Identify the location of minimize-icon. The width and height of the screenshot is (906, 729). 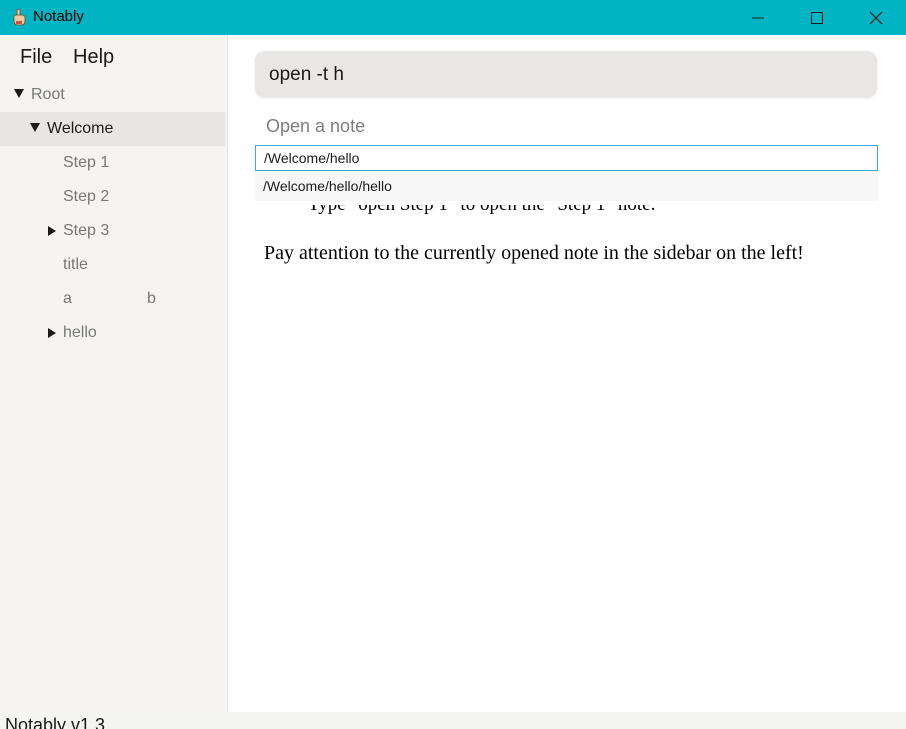
(758, 18).